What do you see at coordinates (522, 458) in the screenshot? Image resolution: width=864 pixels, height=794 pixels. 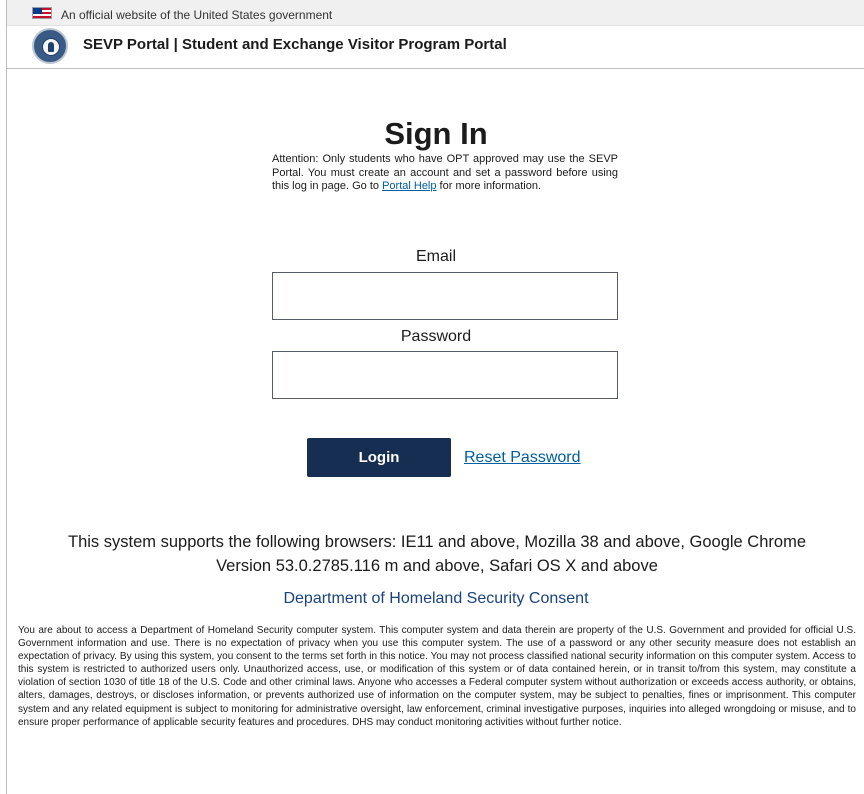 I see `reset-password-link: Reset Password` at bounding box center [522, 458].